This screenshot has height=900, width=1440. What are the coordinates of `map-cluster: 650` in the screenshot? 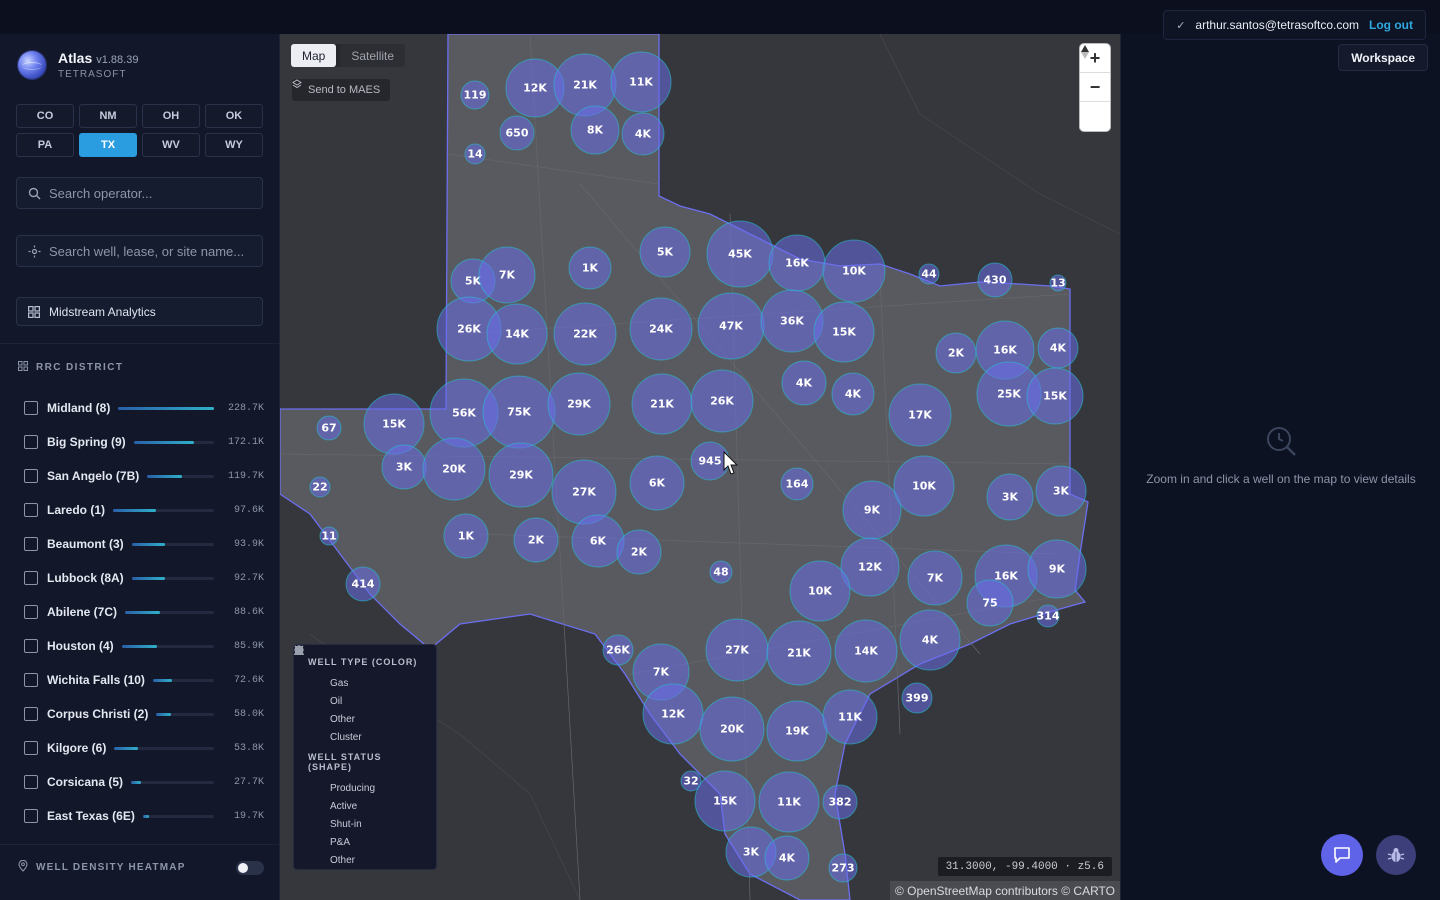 It's located at (517, 133).